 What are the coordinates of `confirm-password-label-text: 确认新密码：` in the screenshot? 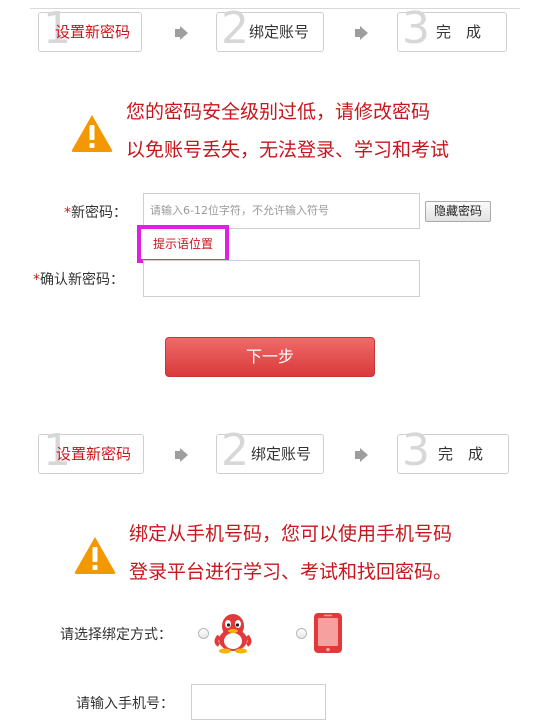 It's located at (82, 280).